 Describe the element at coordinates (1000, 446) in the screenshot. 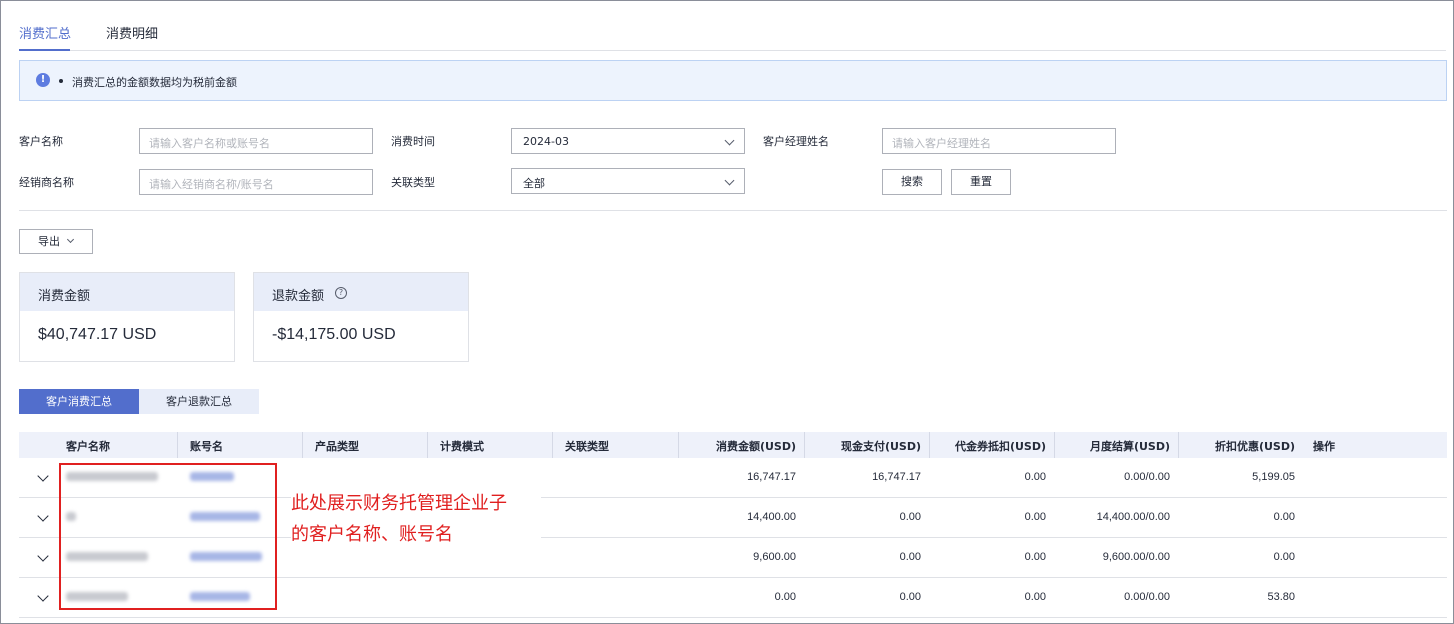

I see `col-voucher: 代金券抵扣(USD)` at that location.